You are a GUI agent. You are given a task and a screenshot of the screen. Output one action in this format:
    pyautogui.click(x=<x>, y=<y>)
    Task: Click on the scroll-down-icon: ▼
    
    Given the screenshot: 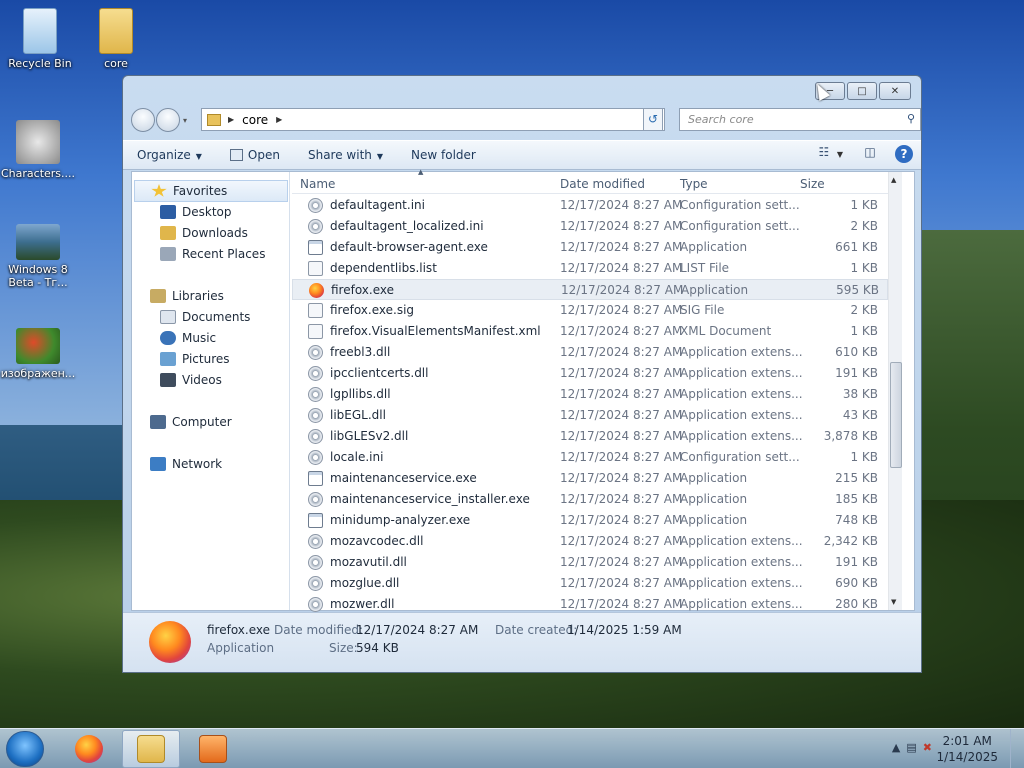 What is the action you would take?
    pyautogui.click(x=893, y=602)
    